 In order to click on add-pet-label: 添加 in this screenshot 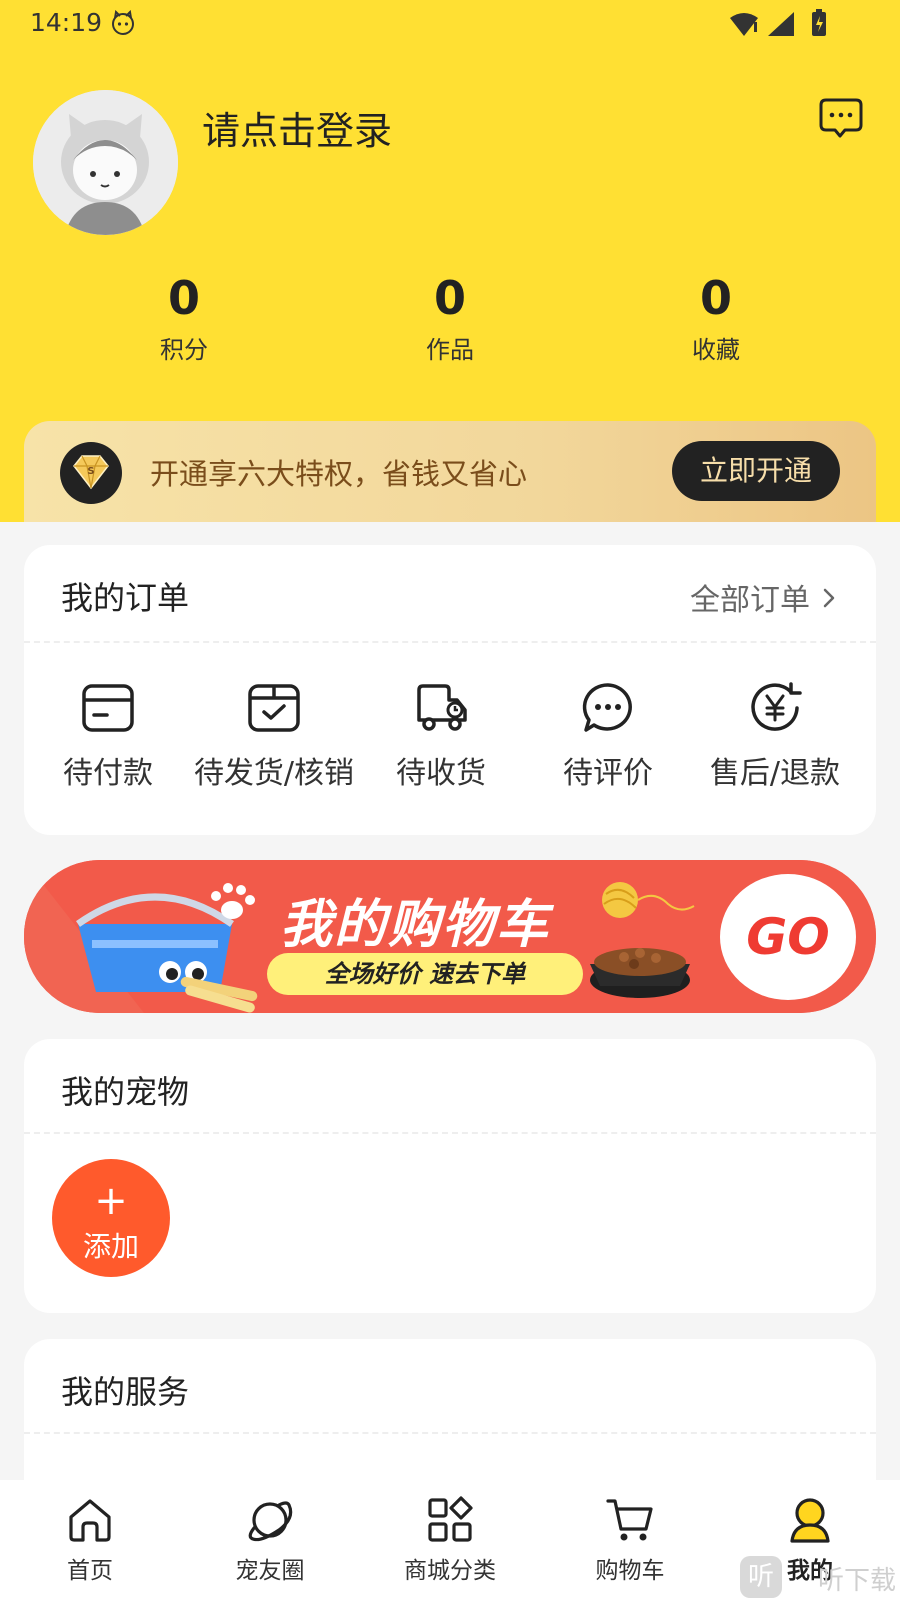, I will do `click(110, 1246)`.